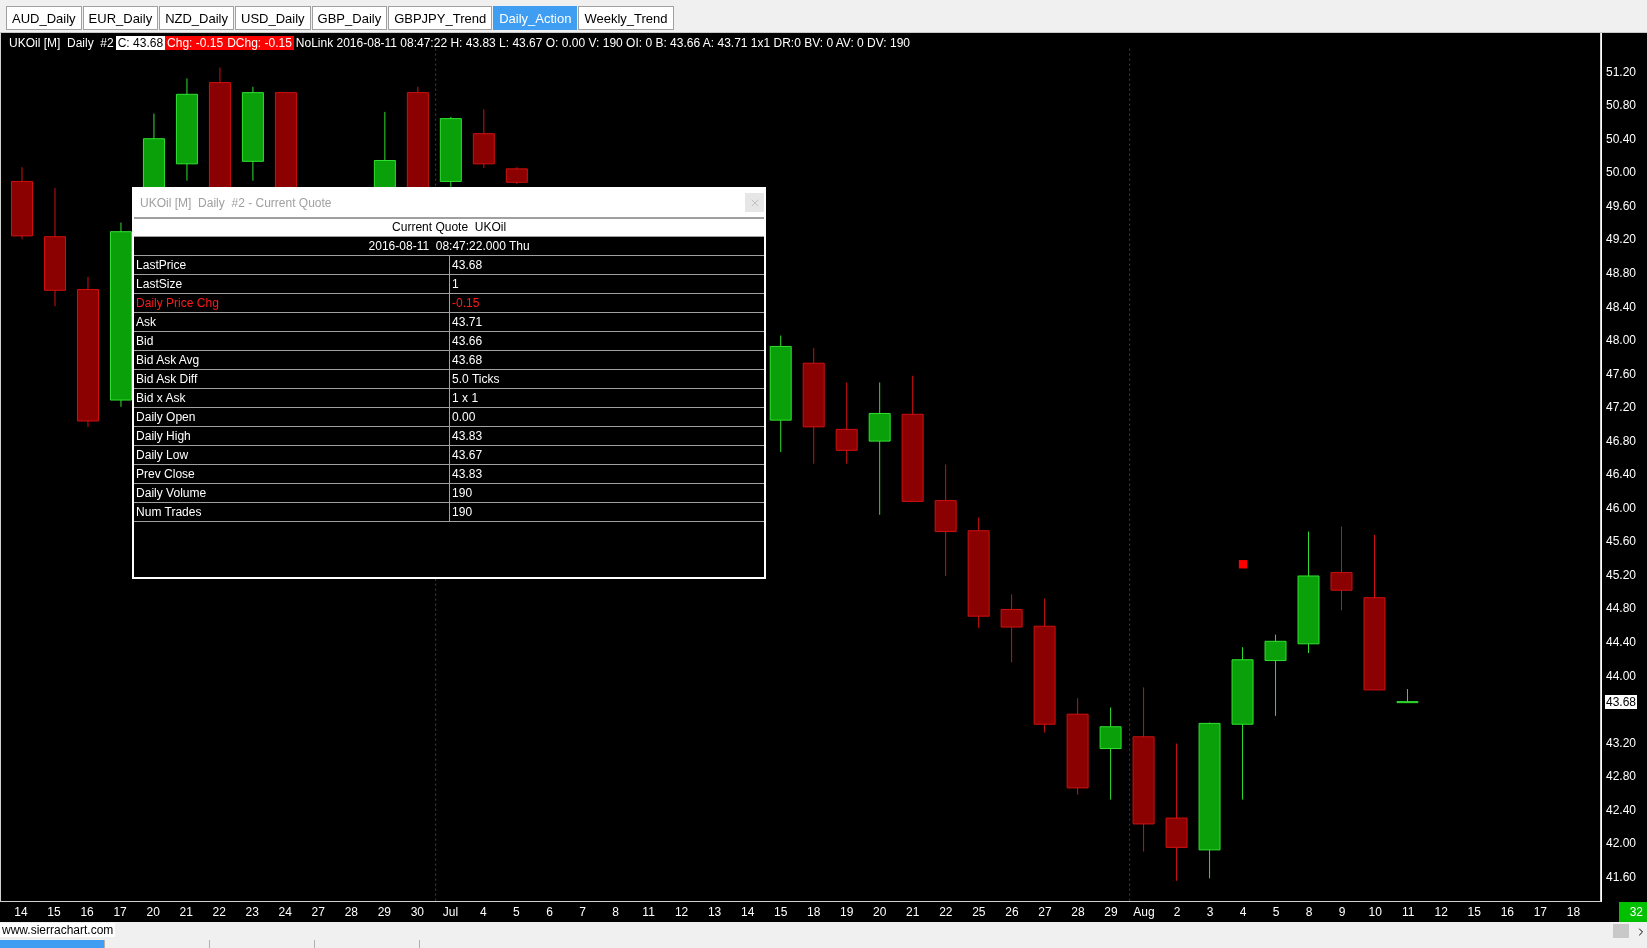 This screenshot has width=1647, height=948. I want to click on quote-info-text: Chg: -0.15, so click(195, 43).